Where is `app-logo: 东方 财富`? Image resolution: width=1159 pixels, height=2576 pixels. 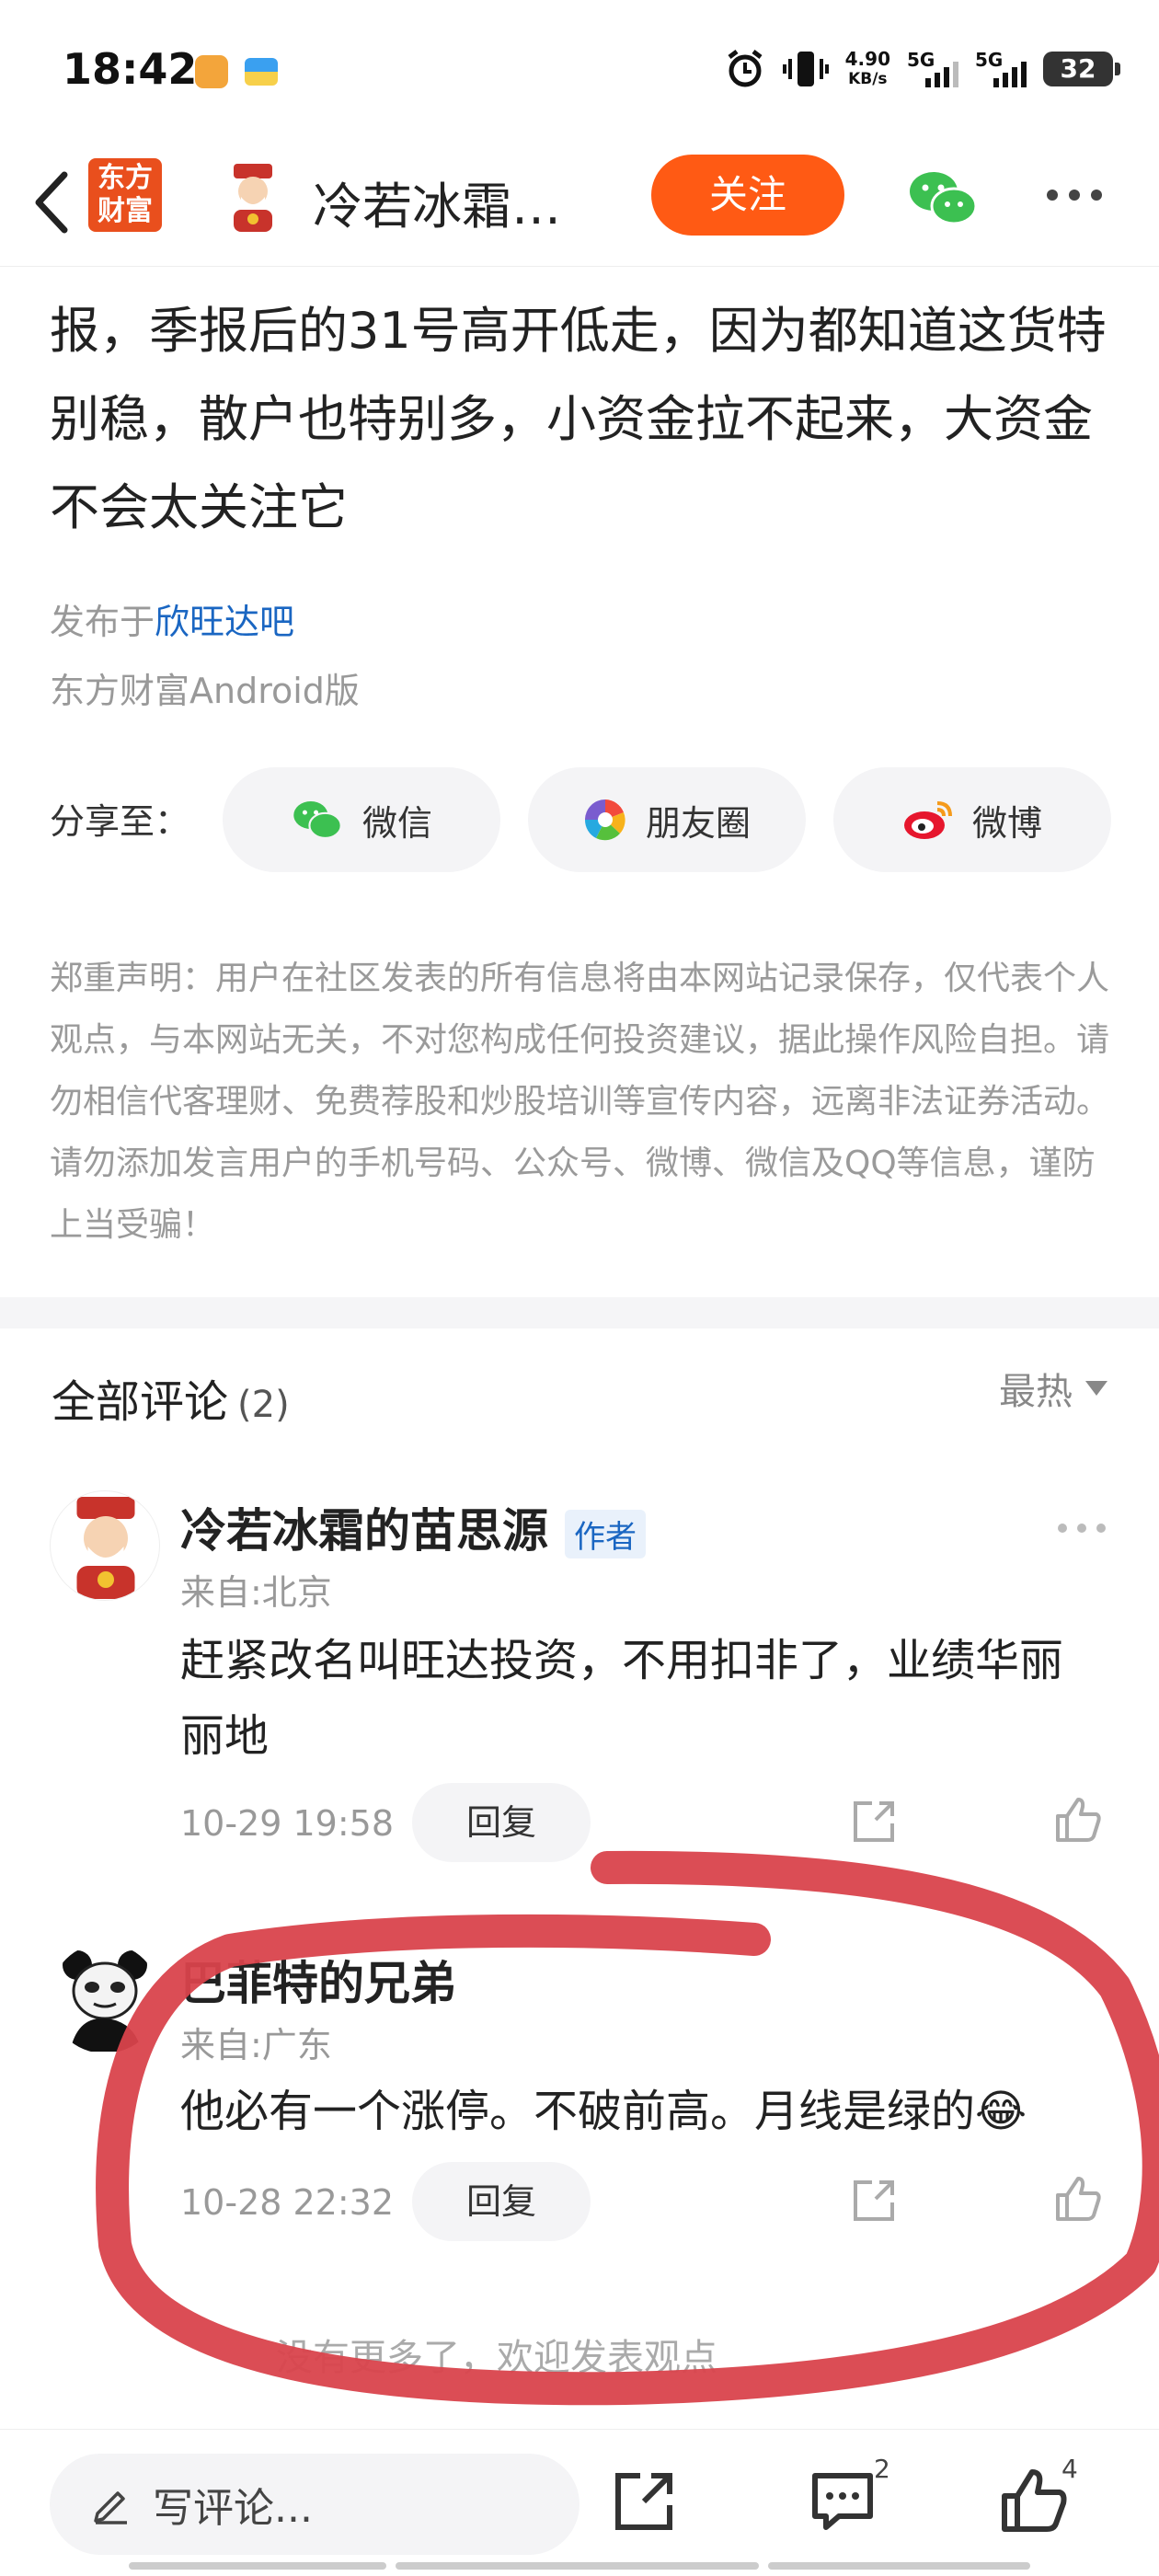
app-logo: 东方 财富 is located at coordinates (125, 195).